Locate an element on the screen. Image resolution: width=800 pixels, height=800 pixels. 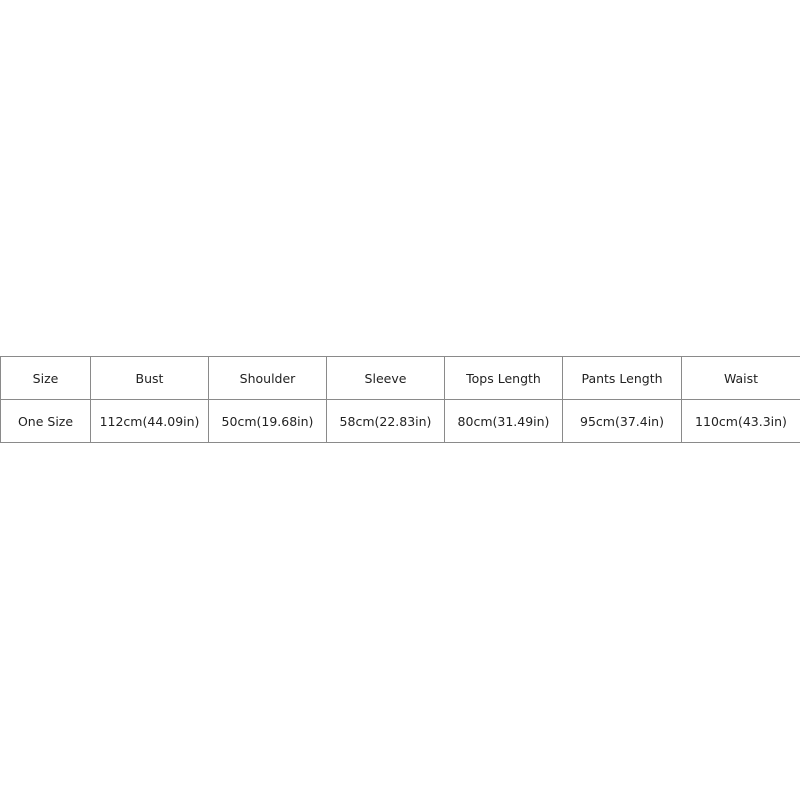
cell-sleeve: 58cm(22.83in) is located at coordinates (385, 421).